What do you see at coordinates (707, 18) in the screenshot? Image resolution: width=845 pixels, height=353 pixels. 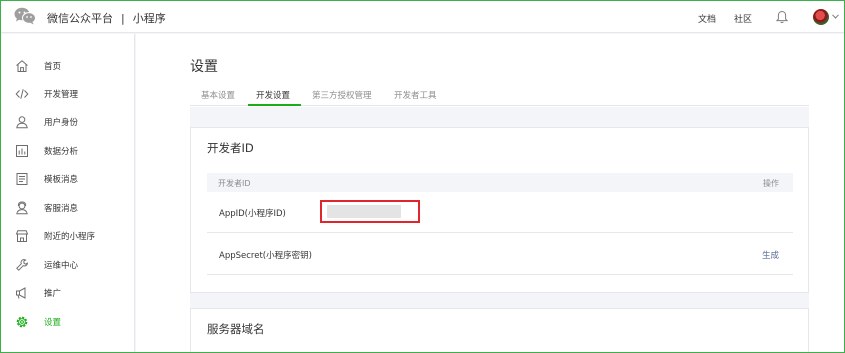 I see `docs-link: 文档` at bounding box center [707, 18].